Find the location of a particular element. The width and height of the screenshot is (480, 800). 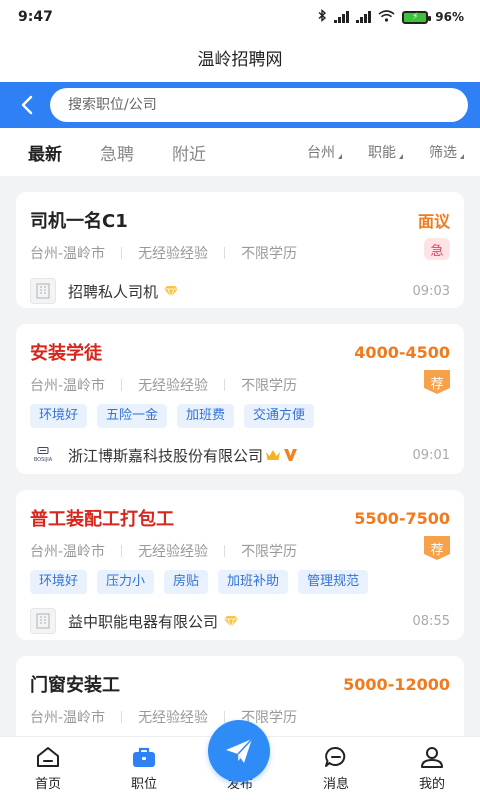

battery-icon: ⚡ is located at coordinates (417, 17).